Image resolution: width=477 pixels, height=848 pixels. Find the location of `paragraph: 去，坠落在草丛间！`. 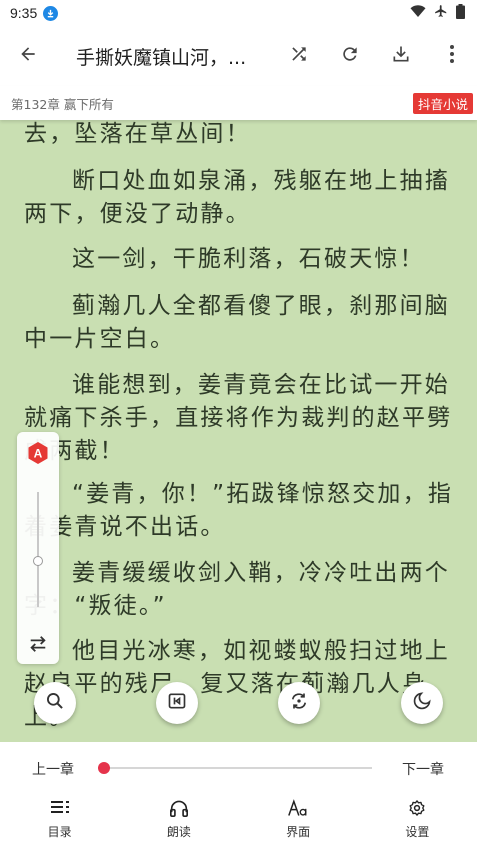

paragraph: 去，坠落在草丛间！ is located at coordinates (137, 134).